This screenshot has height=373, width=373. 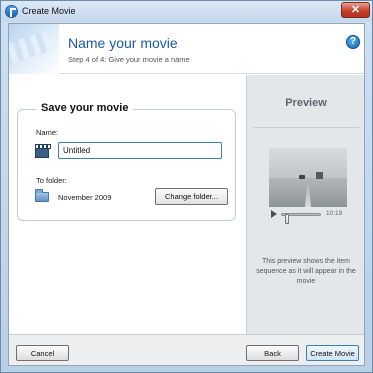 I want to click on name-label: Name:, so click(x=47, y=132).